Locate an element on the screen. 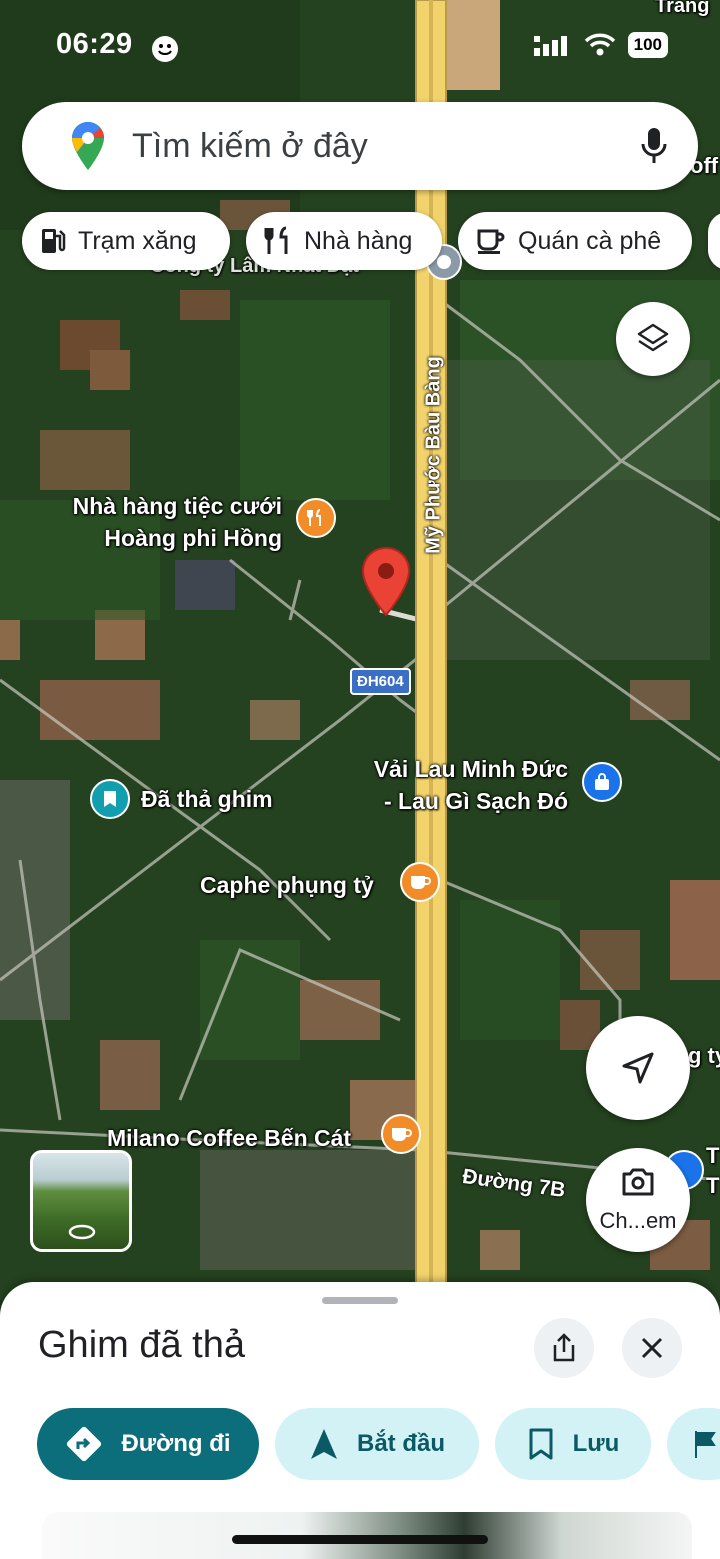 Image resolution: width=720 pixels, height=1559 pixels. navigation-arrow-icon is located at coordinates (638, 1068).